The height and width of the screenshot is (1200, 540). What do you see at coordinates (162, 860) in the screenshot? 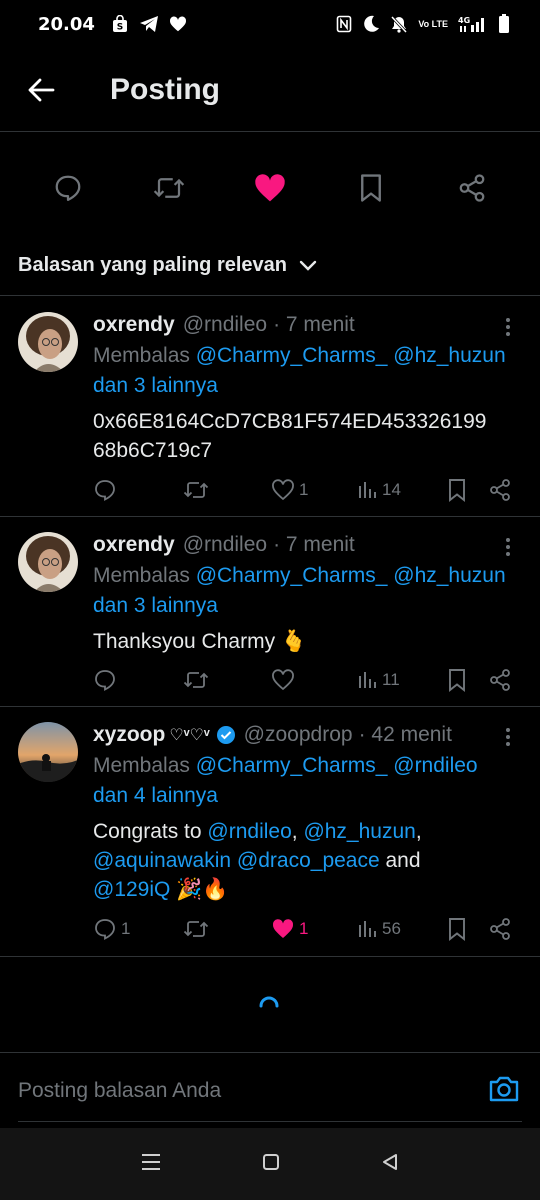
I see `mention-link: @aquinawakin` at bounding box center [162, 860].